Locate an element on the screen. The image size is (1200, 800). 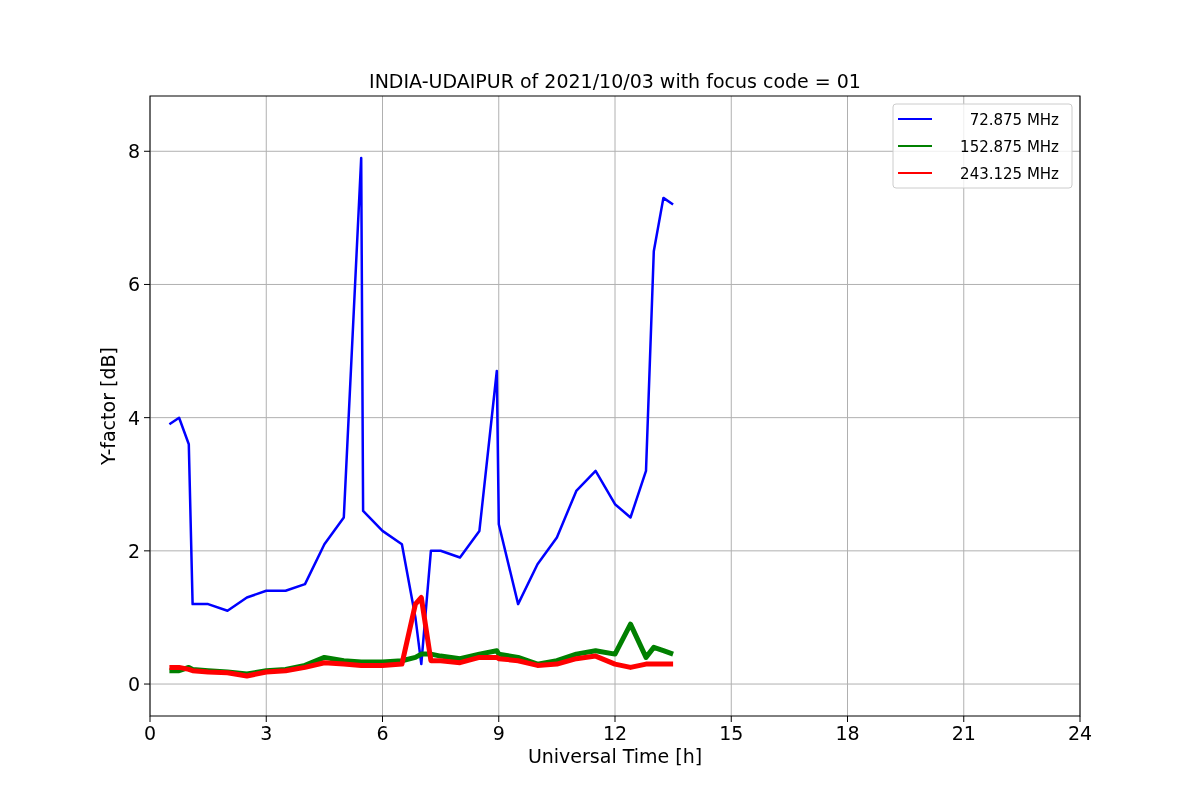
y-axis-label: Y-factor [dB] is located at coordinates (108, 406).